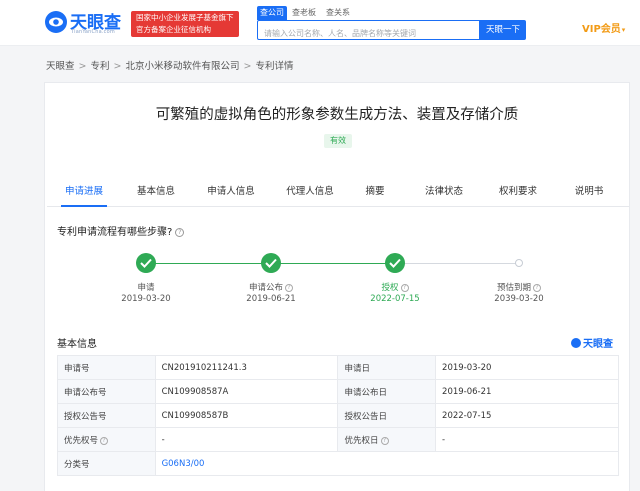 This screenshot has height=491, width=640. I want to click on field-label: 申请公布日, so click(387, 391).